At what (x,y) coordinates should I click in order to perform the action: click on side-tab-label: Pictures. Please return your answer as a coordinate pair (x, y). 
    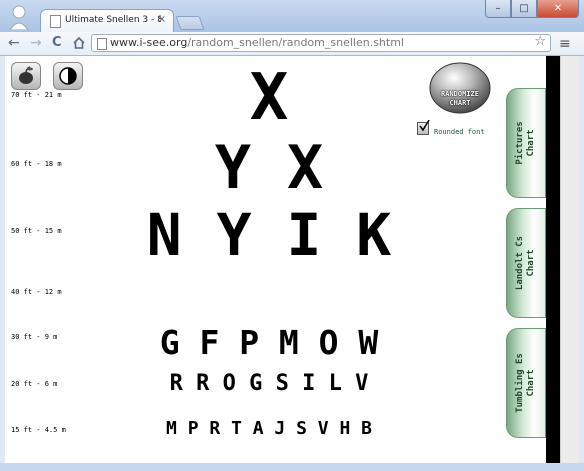
    Looking at the image, I should click on (520, 143).